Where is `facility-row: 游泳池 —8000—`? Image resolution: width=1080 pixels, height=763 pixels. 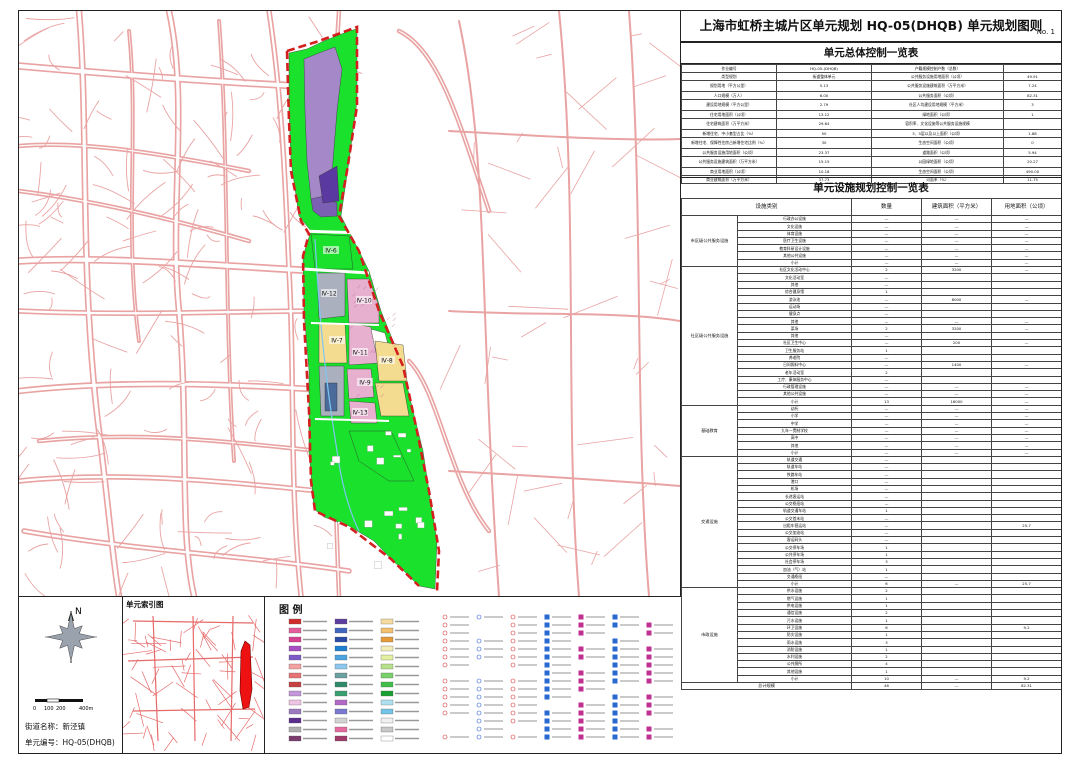 facility-row: 游泳池 —8000— is located at coordinates (871, 299).